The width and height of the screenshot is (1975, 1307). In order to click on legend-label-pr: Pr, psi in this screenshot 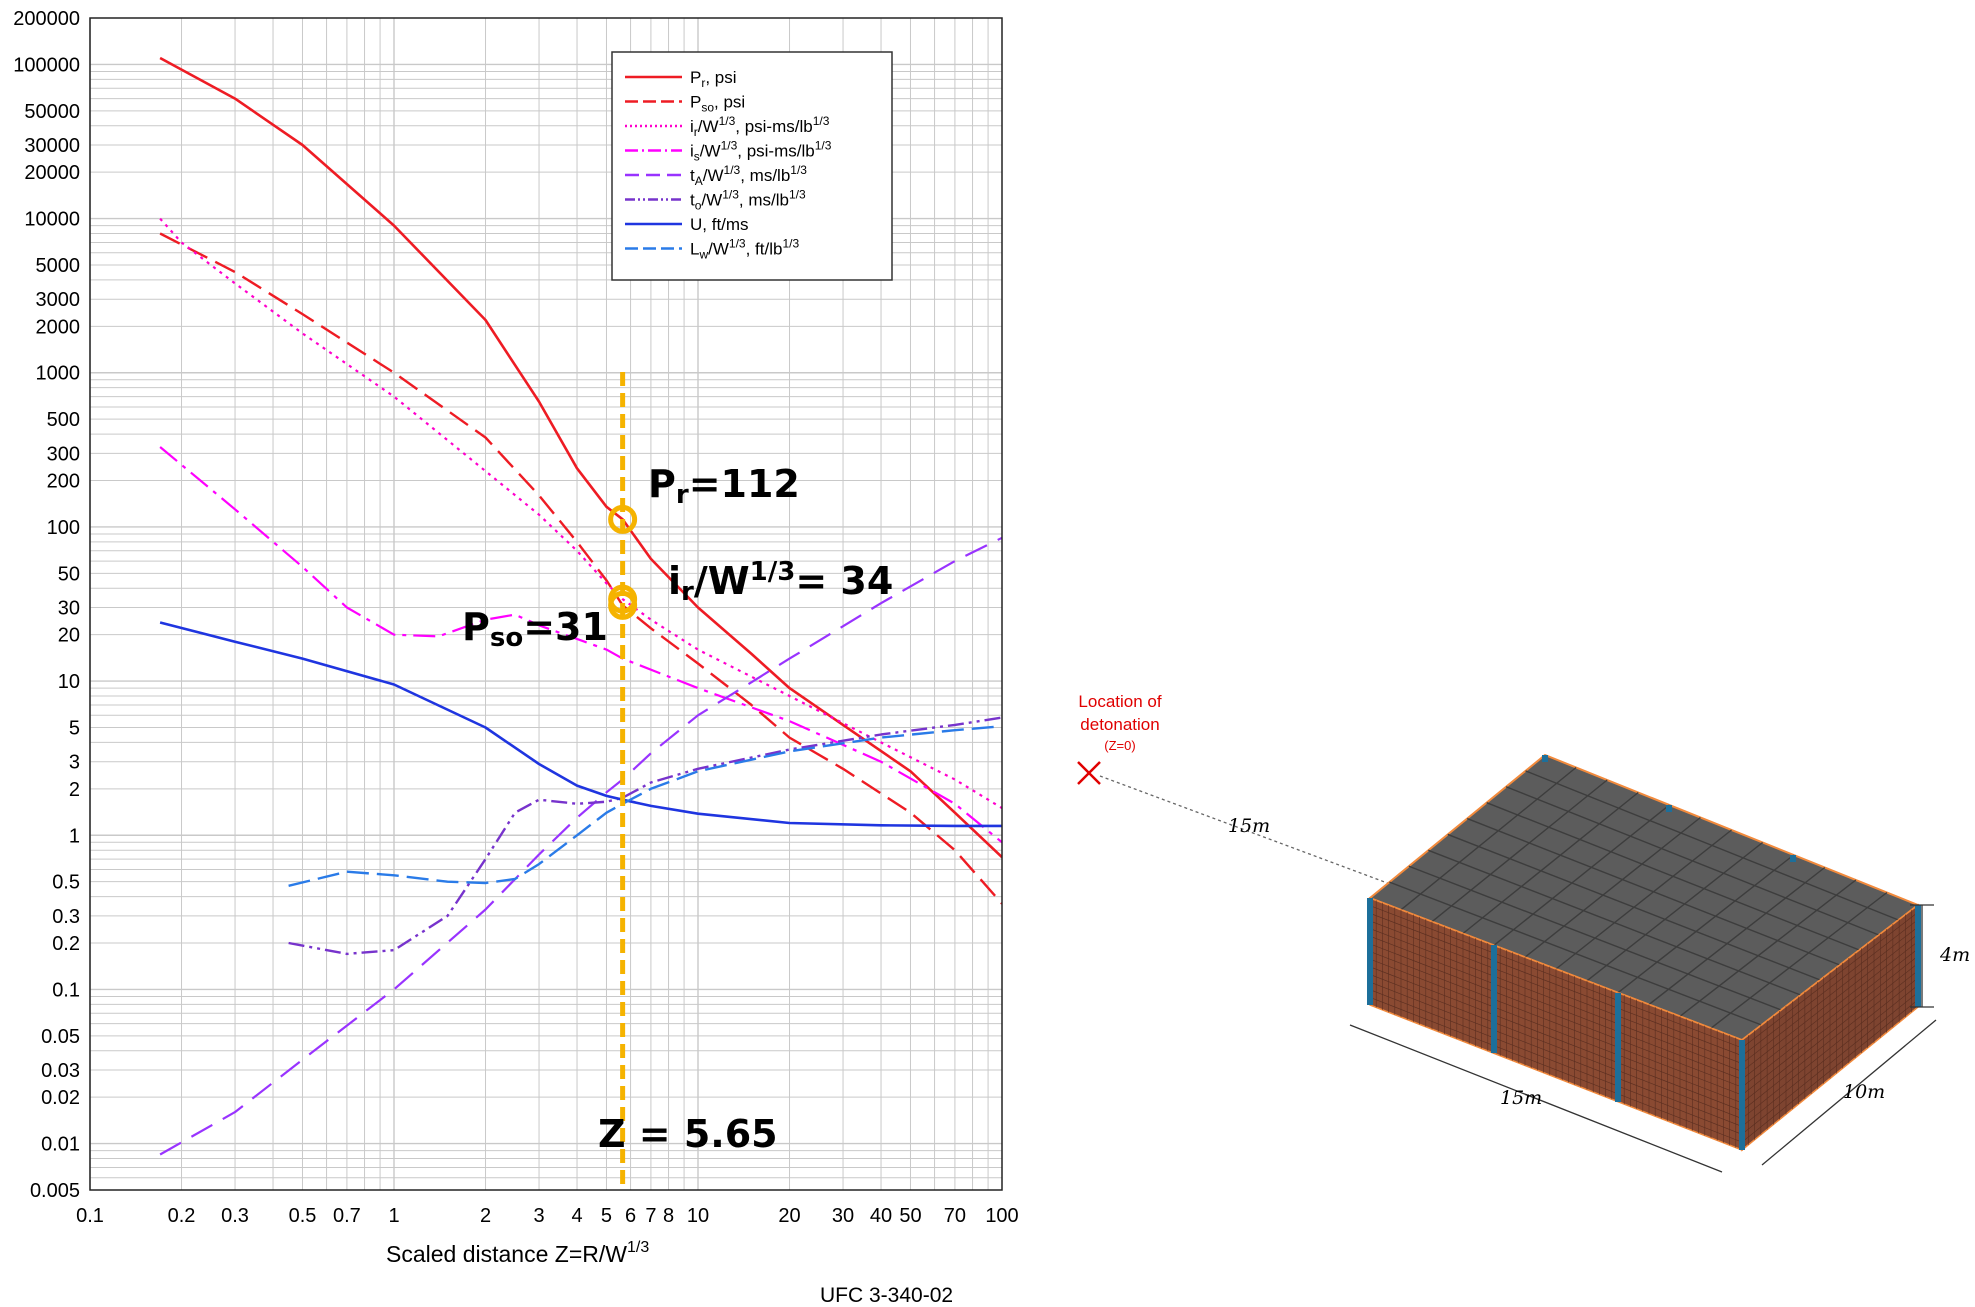, I will do `click(713, 79)`.